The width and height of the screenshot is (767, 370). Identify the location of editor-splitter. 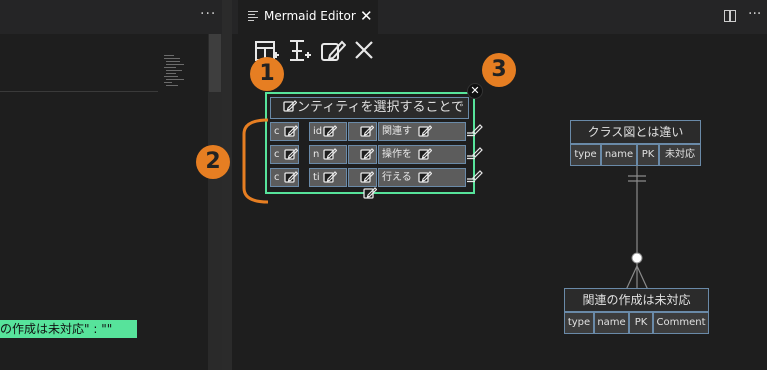
(227, 185).